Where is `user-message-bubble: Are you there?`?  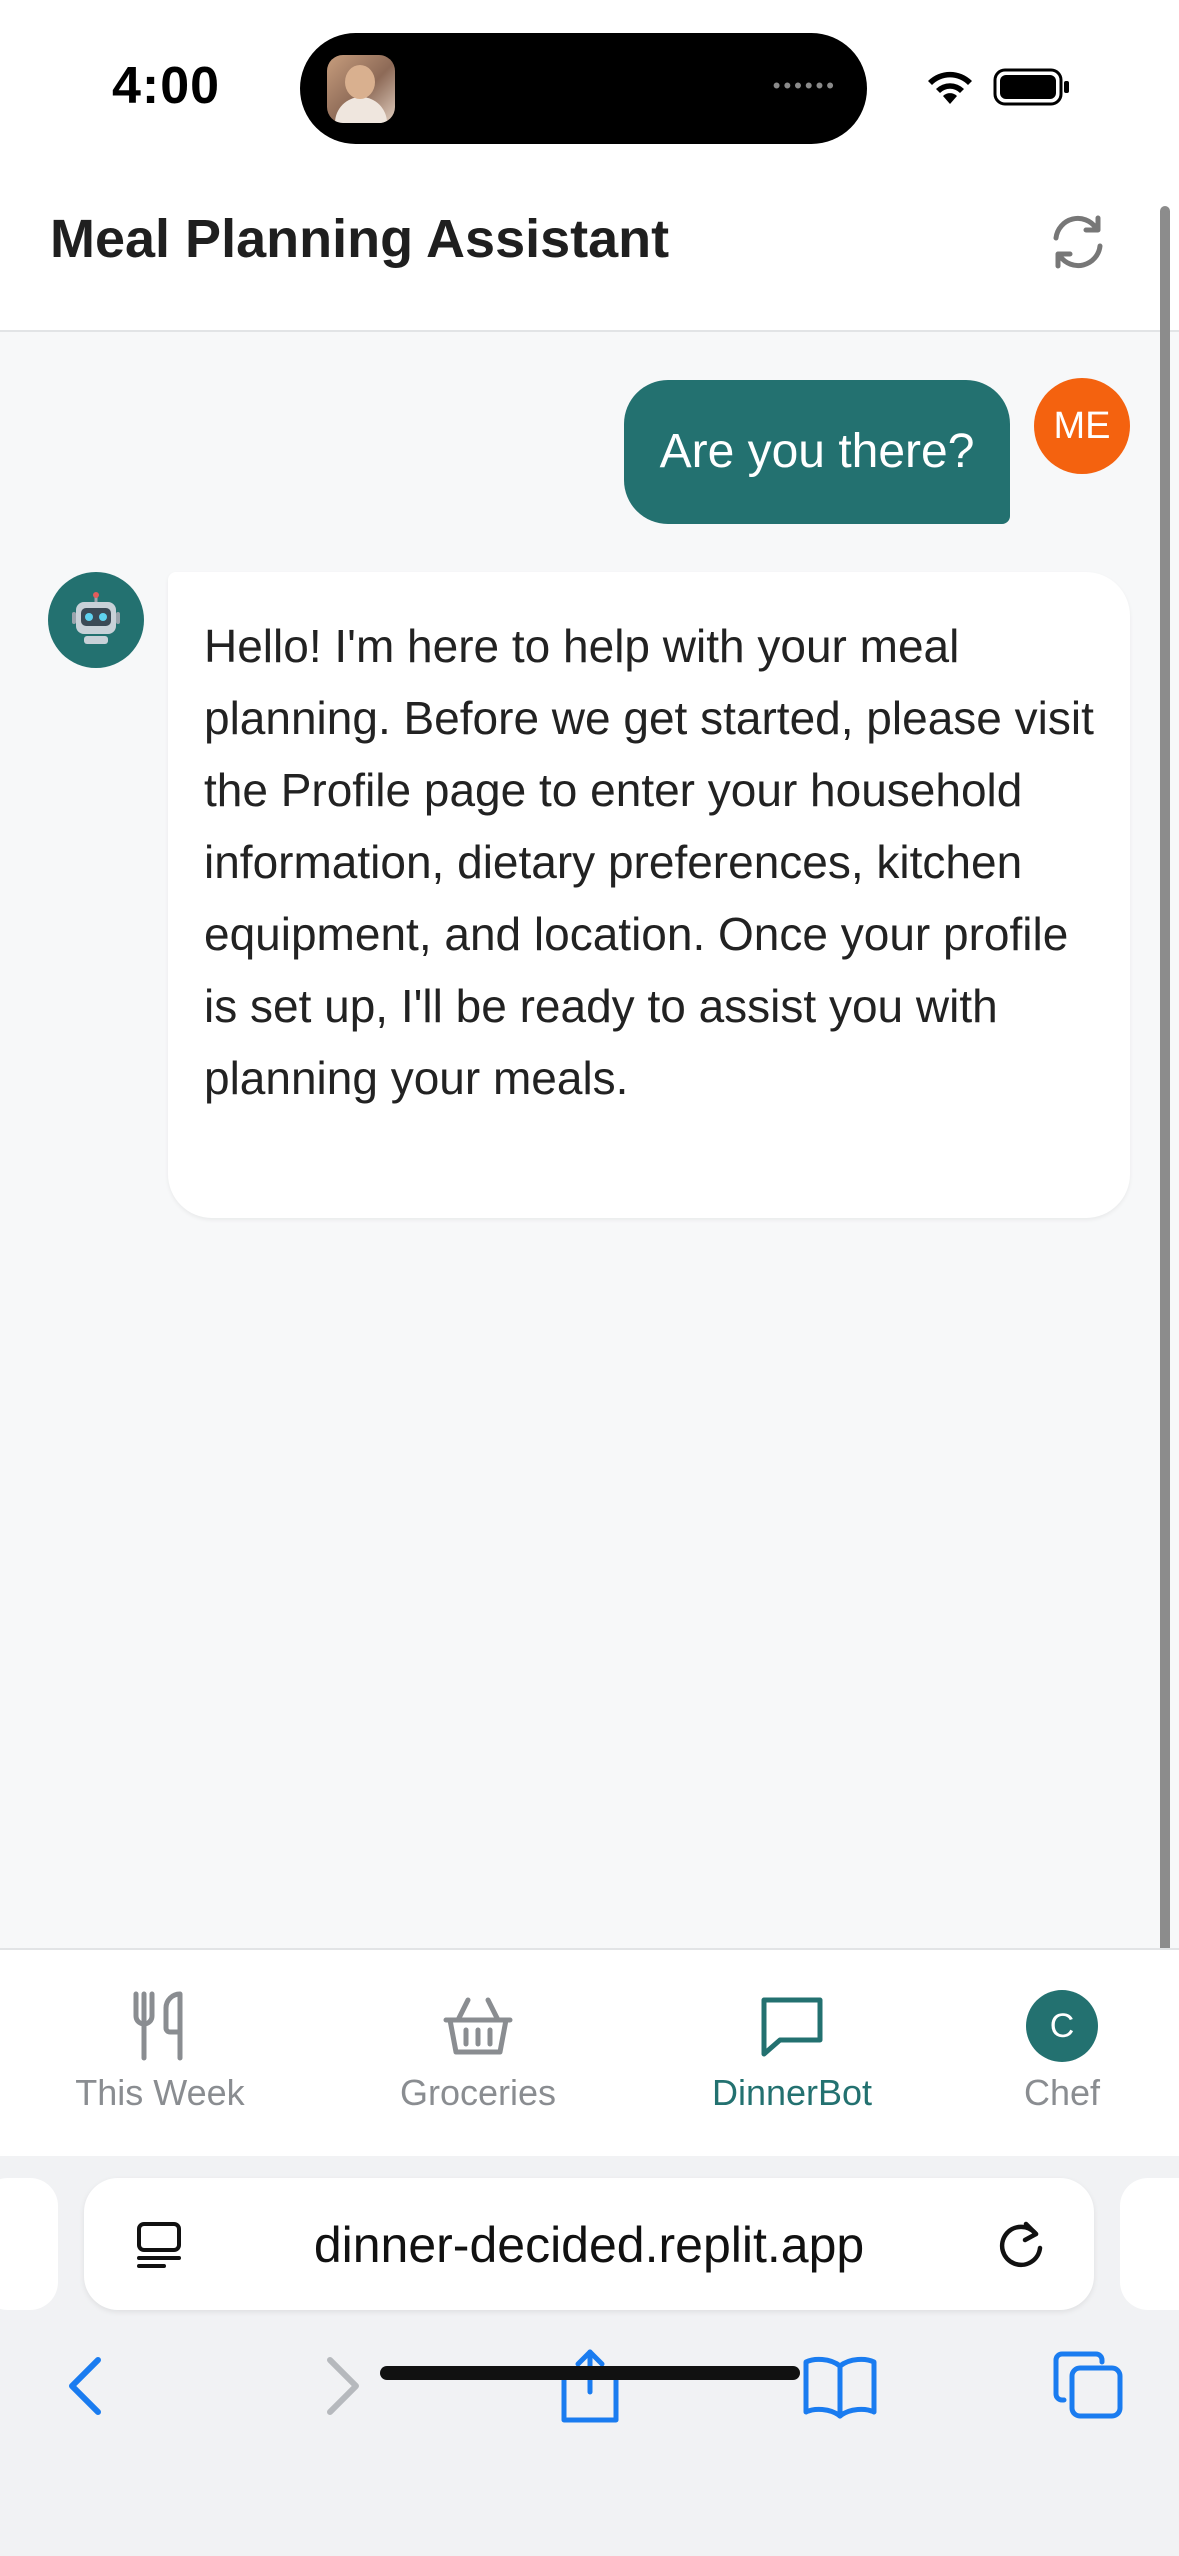 user-message-bubble: Are you there? is located at coordinates (817, 452).